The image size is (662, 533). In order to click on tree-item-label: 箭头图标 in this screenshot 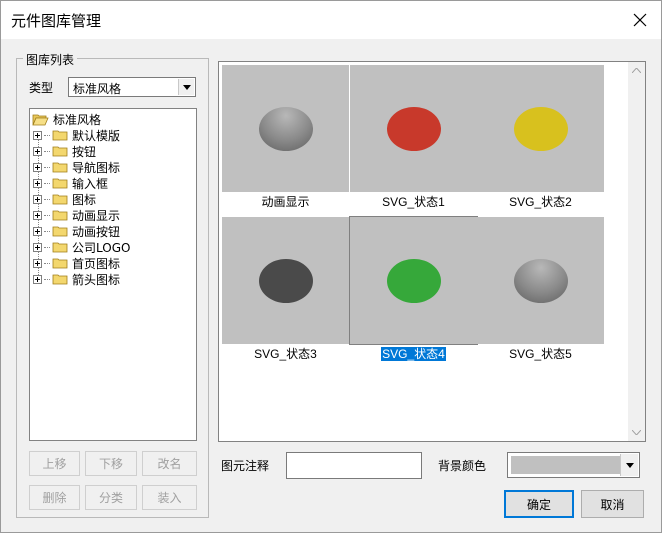, I will do `click(96, 279)`.